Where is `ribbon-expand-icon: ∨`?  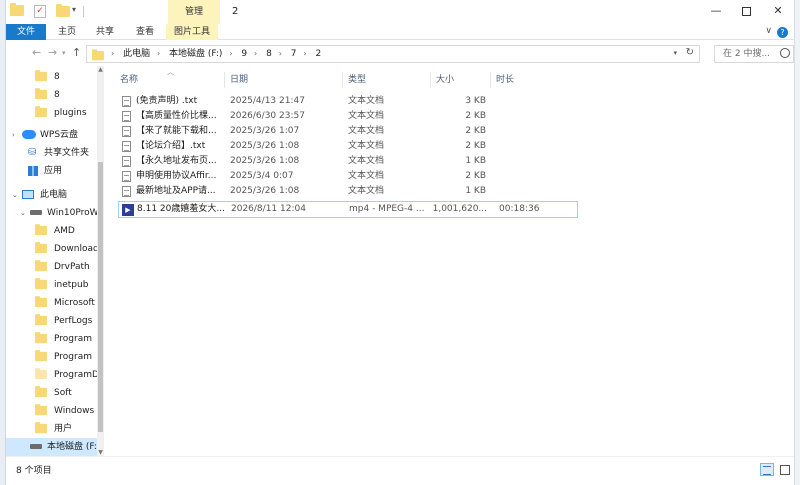 ribbon-expand-icon: ∨ is located at coordinates (768, 31).